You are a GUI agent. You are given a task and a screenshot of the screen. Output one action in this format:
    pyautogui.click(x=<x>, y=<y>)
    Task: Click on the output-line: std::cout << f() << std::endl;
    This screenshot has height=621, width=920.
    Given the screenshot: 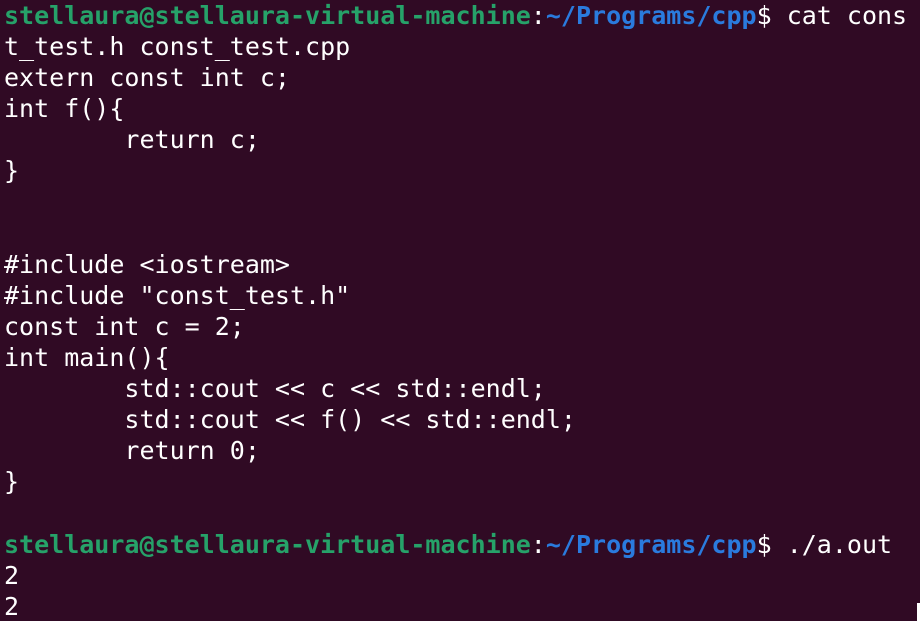 What is the action you would take?
    pyautogui.click(x=290, y=420)
    